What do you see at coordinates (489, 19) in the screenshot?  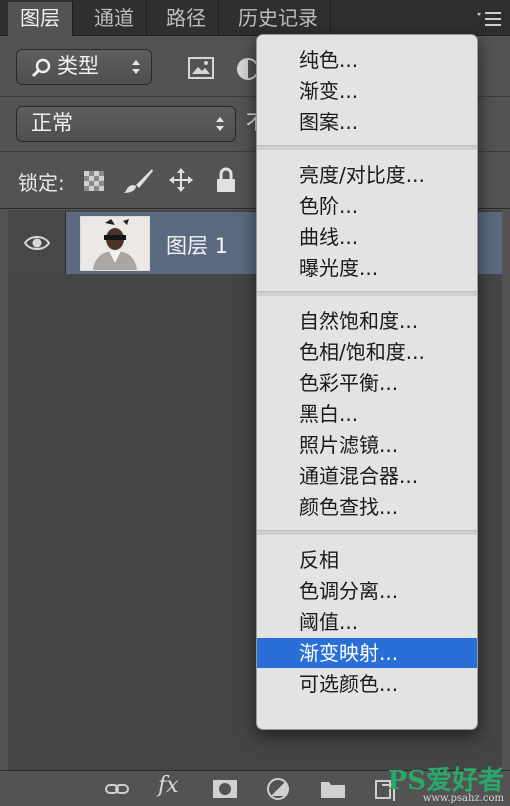 I see `panel-menu-icon` at bounding box center [489, 19].